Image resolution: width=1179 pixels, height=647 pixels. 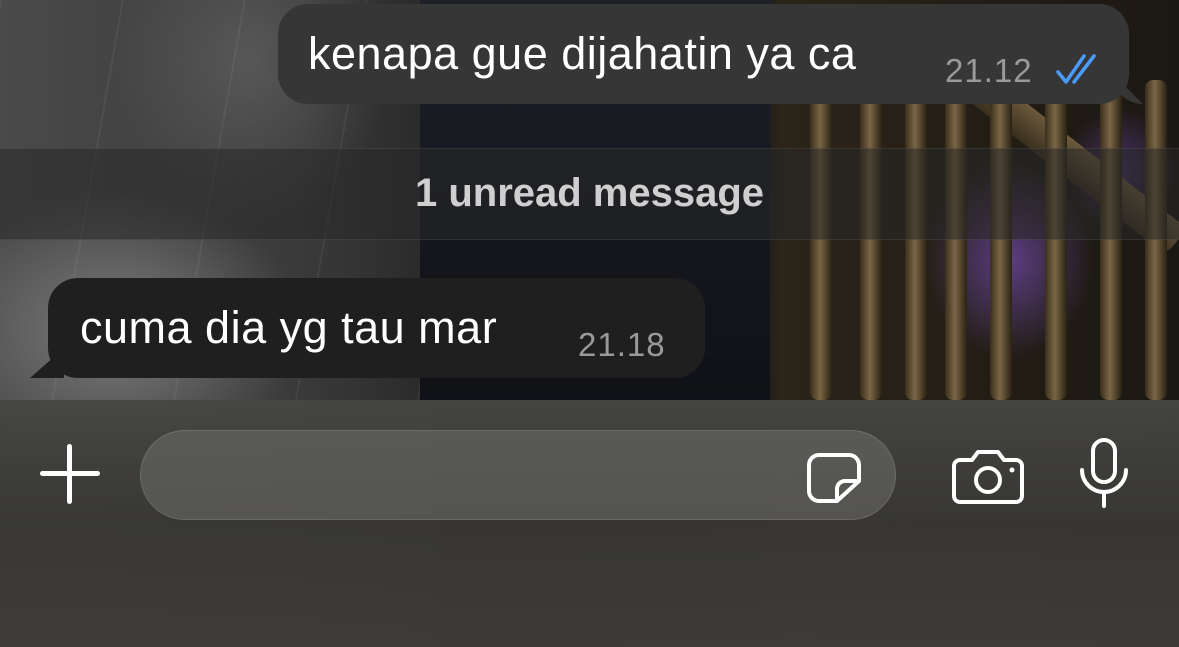 I want to click on message-text: cuma dia yg tau mar, so click(x=289, y=327).